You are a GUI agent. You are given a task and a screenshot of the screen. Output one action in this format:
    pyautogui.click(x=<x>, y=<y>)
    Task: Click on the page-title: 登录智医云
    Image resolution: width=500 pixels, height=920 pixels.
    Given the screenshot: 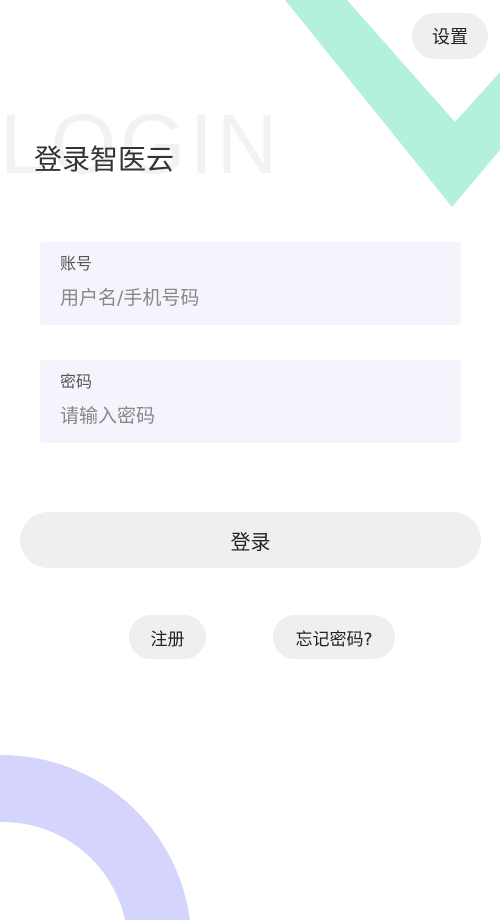 What is the action you would take?
    pyautogui.click(x=104, y=159)
    